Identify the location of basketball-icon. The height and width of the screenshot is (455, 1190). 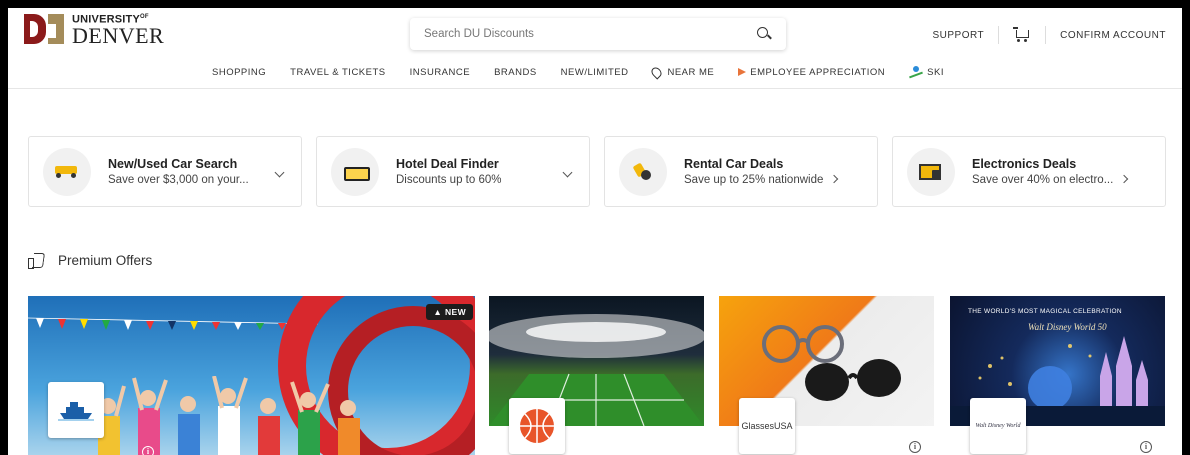
(537, 426).